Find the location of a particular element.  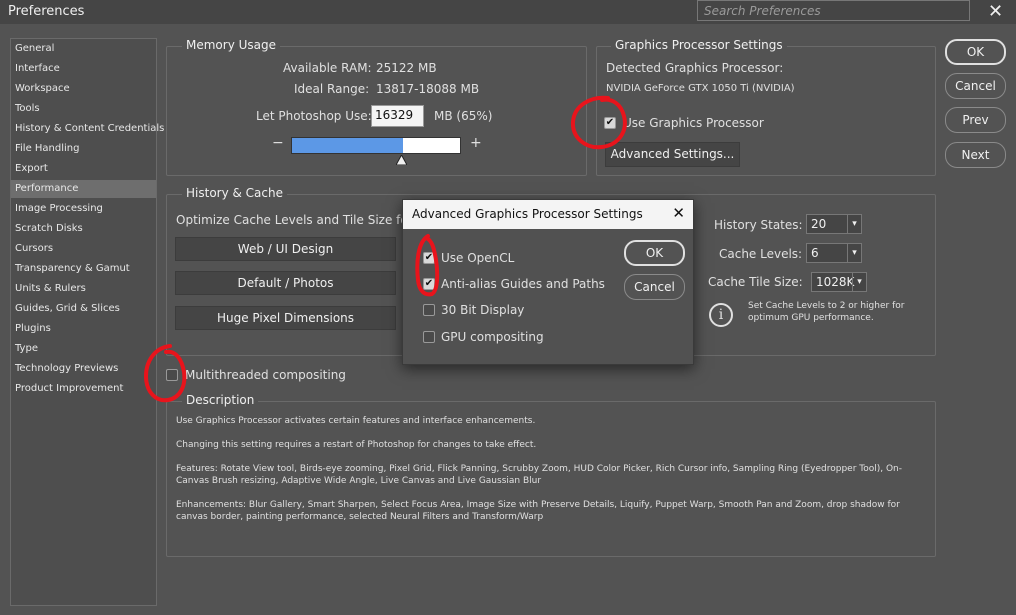

cache-tile-size-value: 1028K is located at coordinates (835, 282).